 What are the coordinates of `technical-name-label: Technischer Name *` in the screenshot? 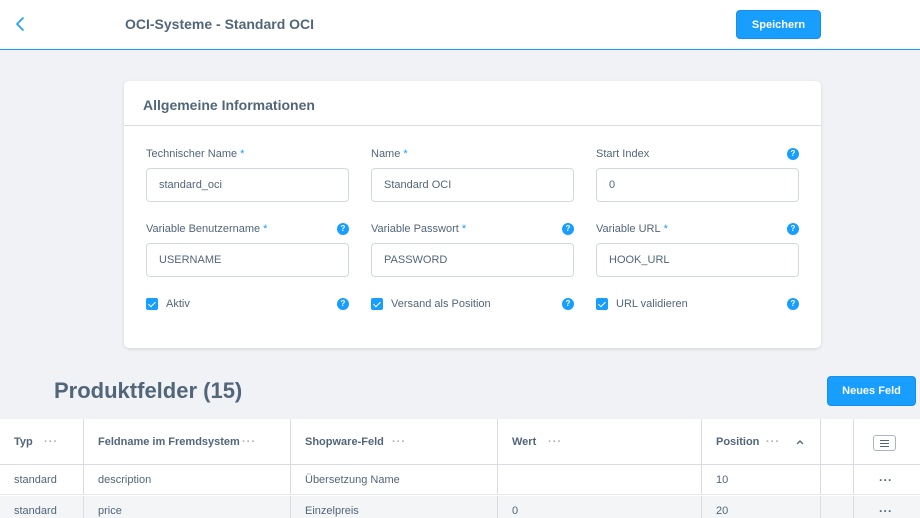 It's located at (247, 156).